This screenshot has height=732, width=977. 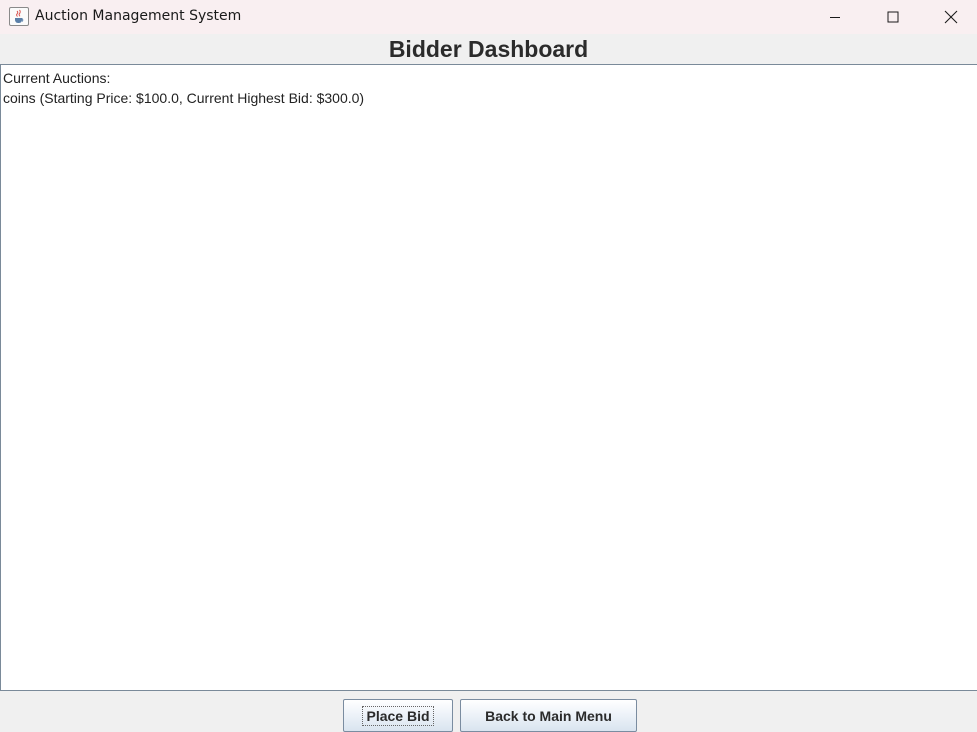 I want to click on place-bid-button: Place Bid, so click(x=398, y=715).